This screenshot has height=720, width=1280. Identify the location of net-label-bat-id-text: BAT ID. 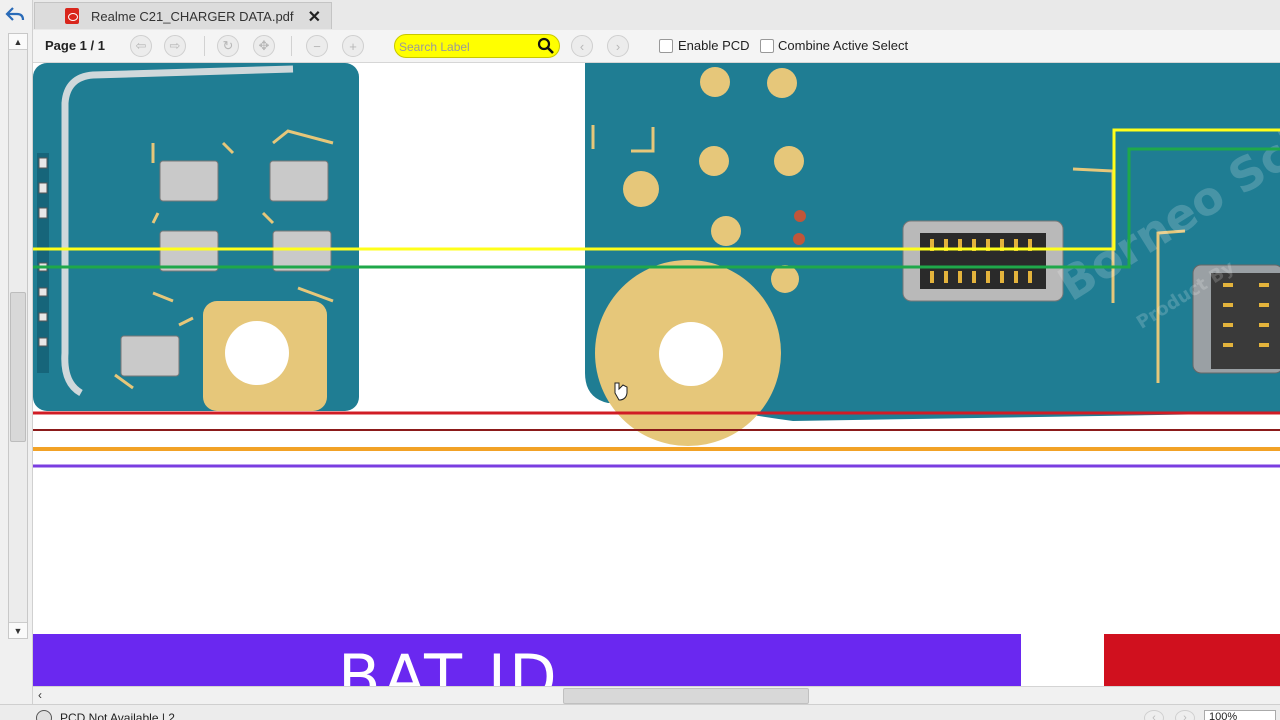
(449, 663).